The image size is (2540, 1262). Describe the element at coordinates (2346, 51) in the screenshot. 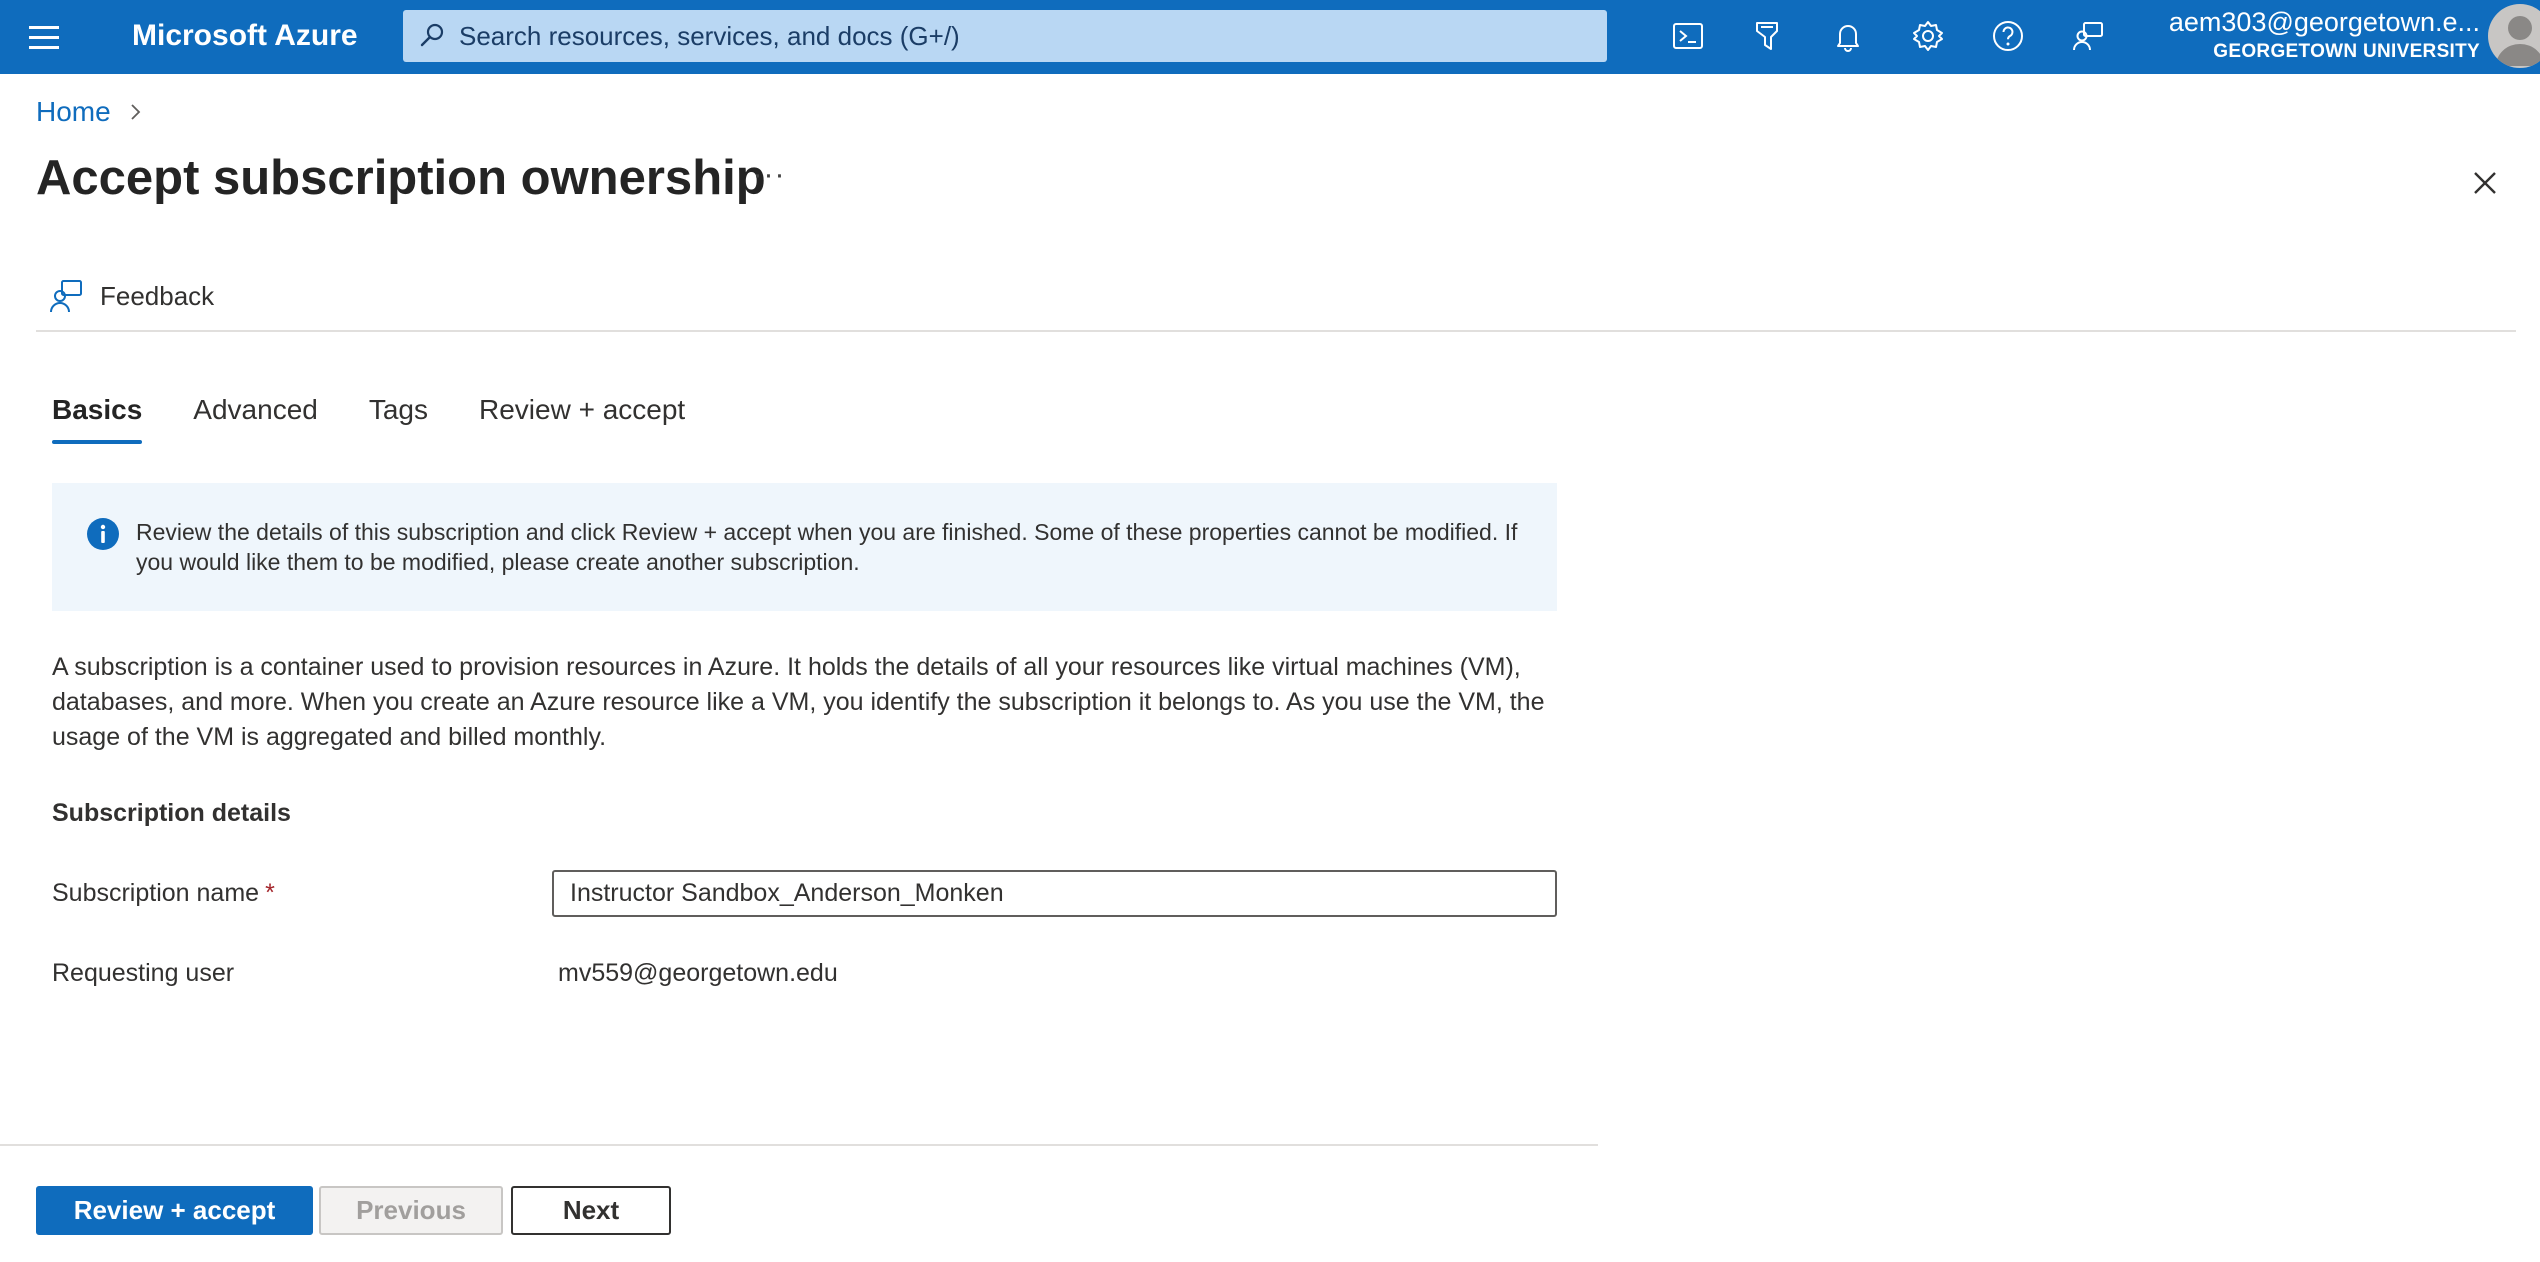

I see `account-organization: GEORGETOWN UNIVERSITY` at that location.